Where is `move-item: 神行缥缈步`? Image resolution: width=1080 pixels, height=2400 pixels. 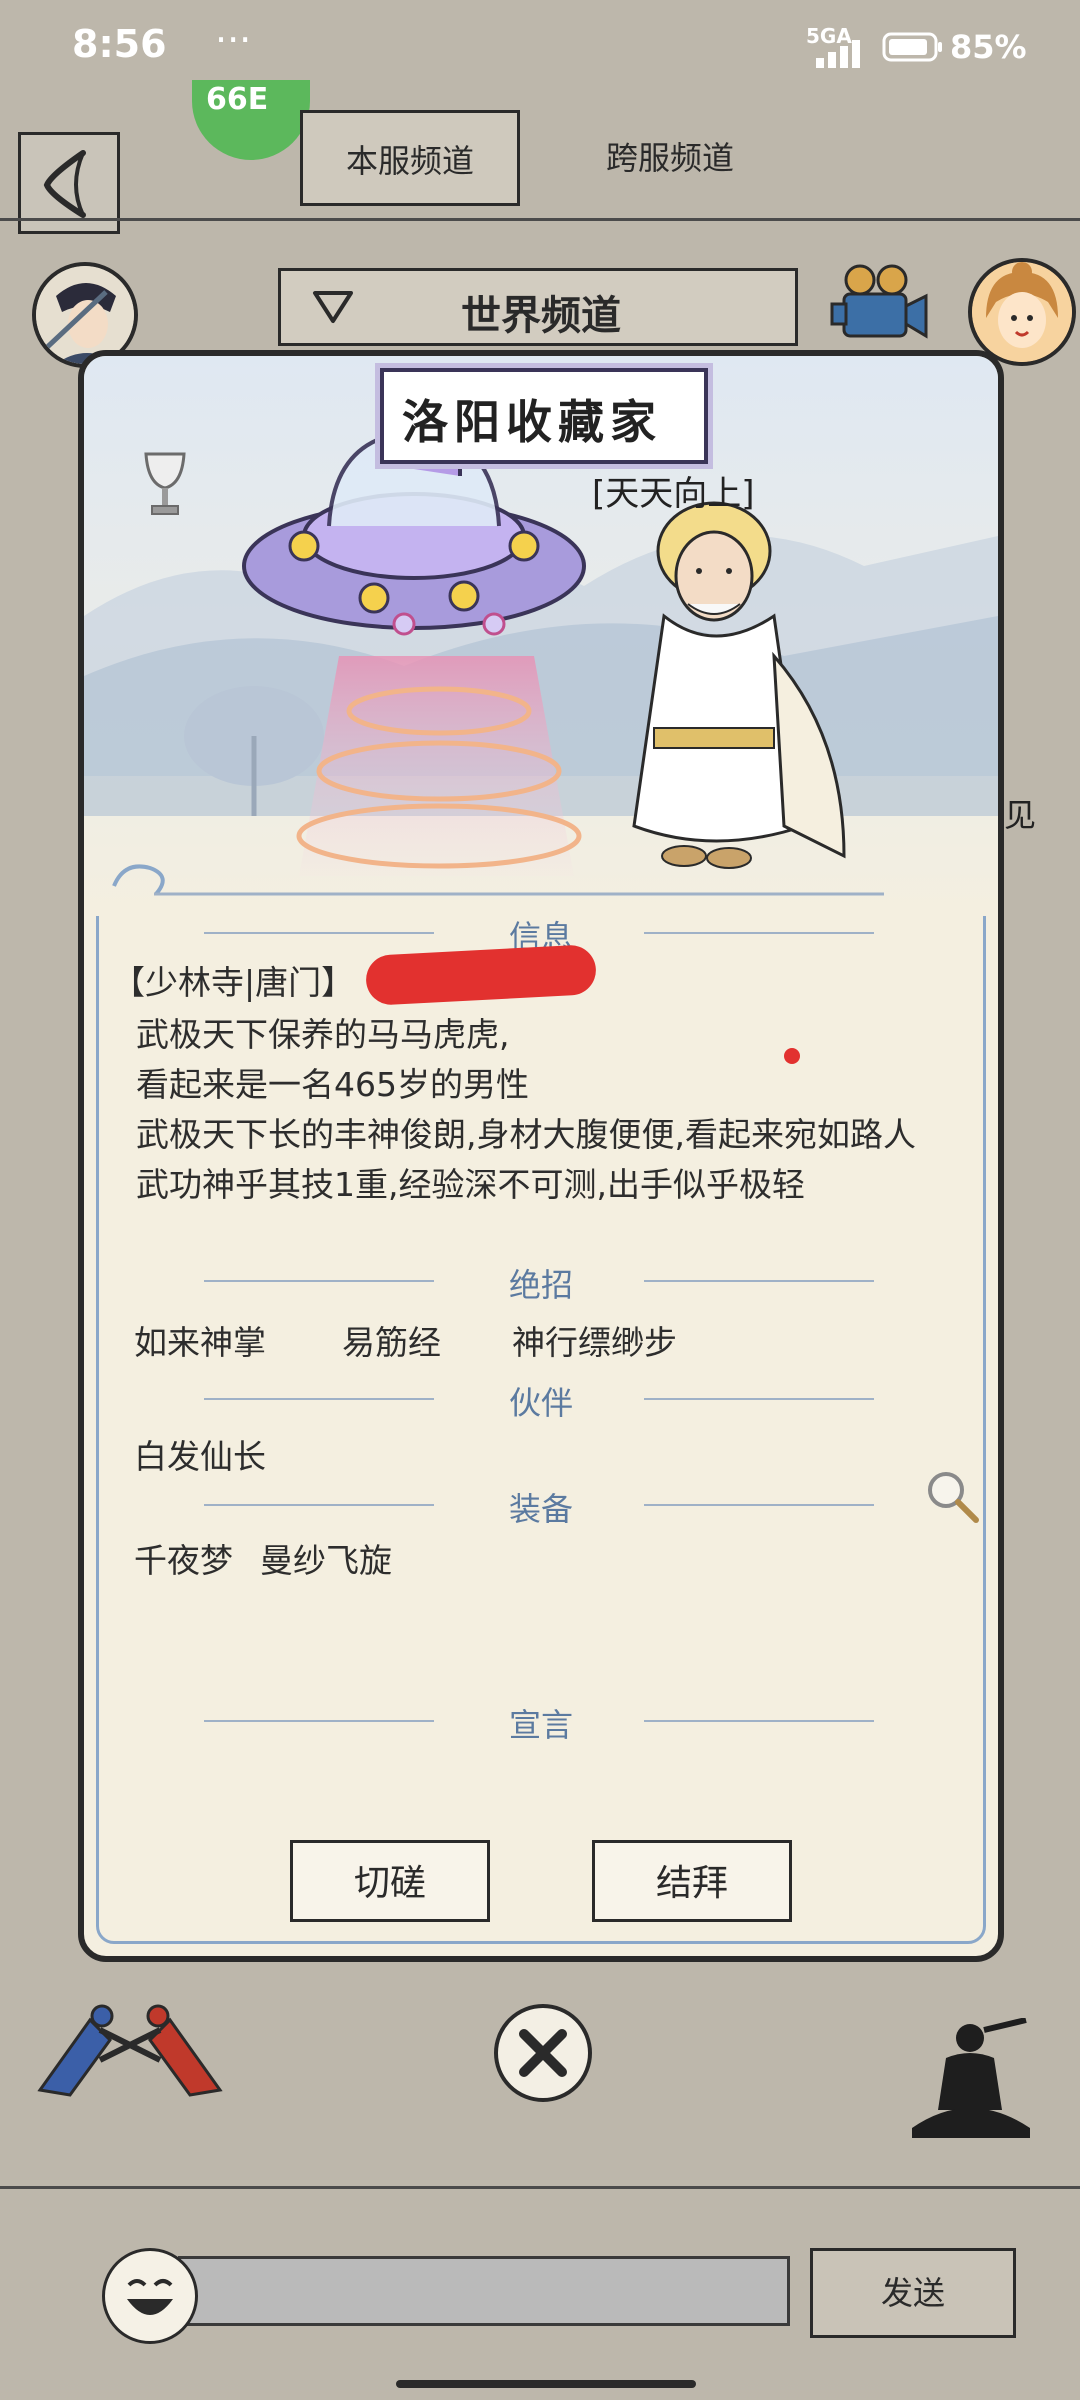
move-item: 神行缥缈步 is located at coordinates (594, 1340).